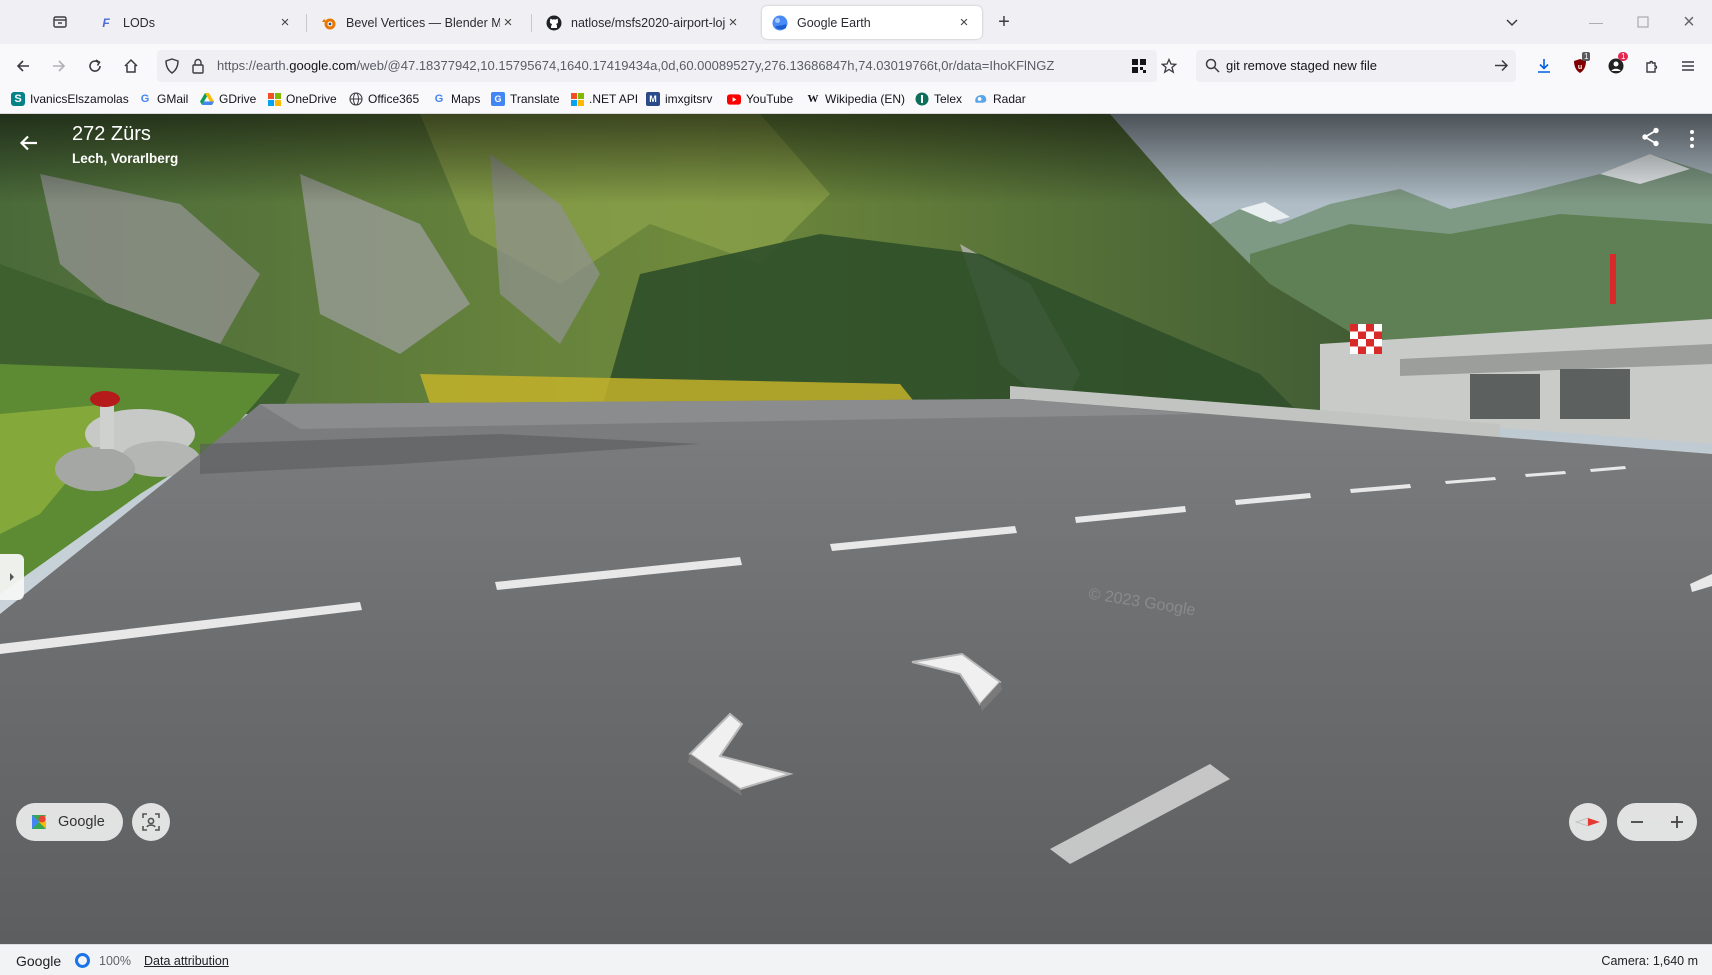  What do you see at coordinates (81, 822) in the screenshot?
I see `google-chip-label: Google` at bounding box center [81, 822].